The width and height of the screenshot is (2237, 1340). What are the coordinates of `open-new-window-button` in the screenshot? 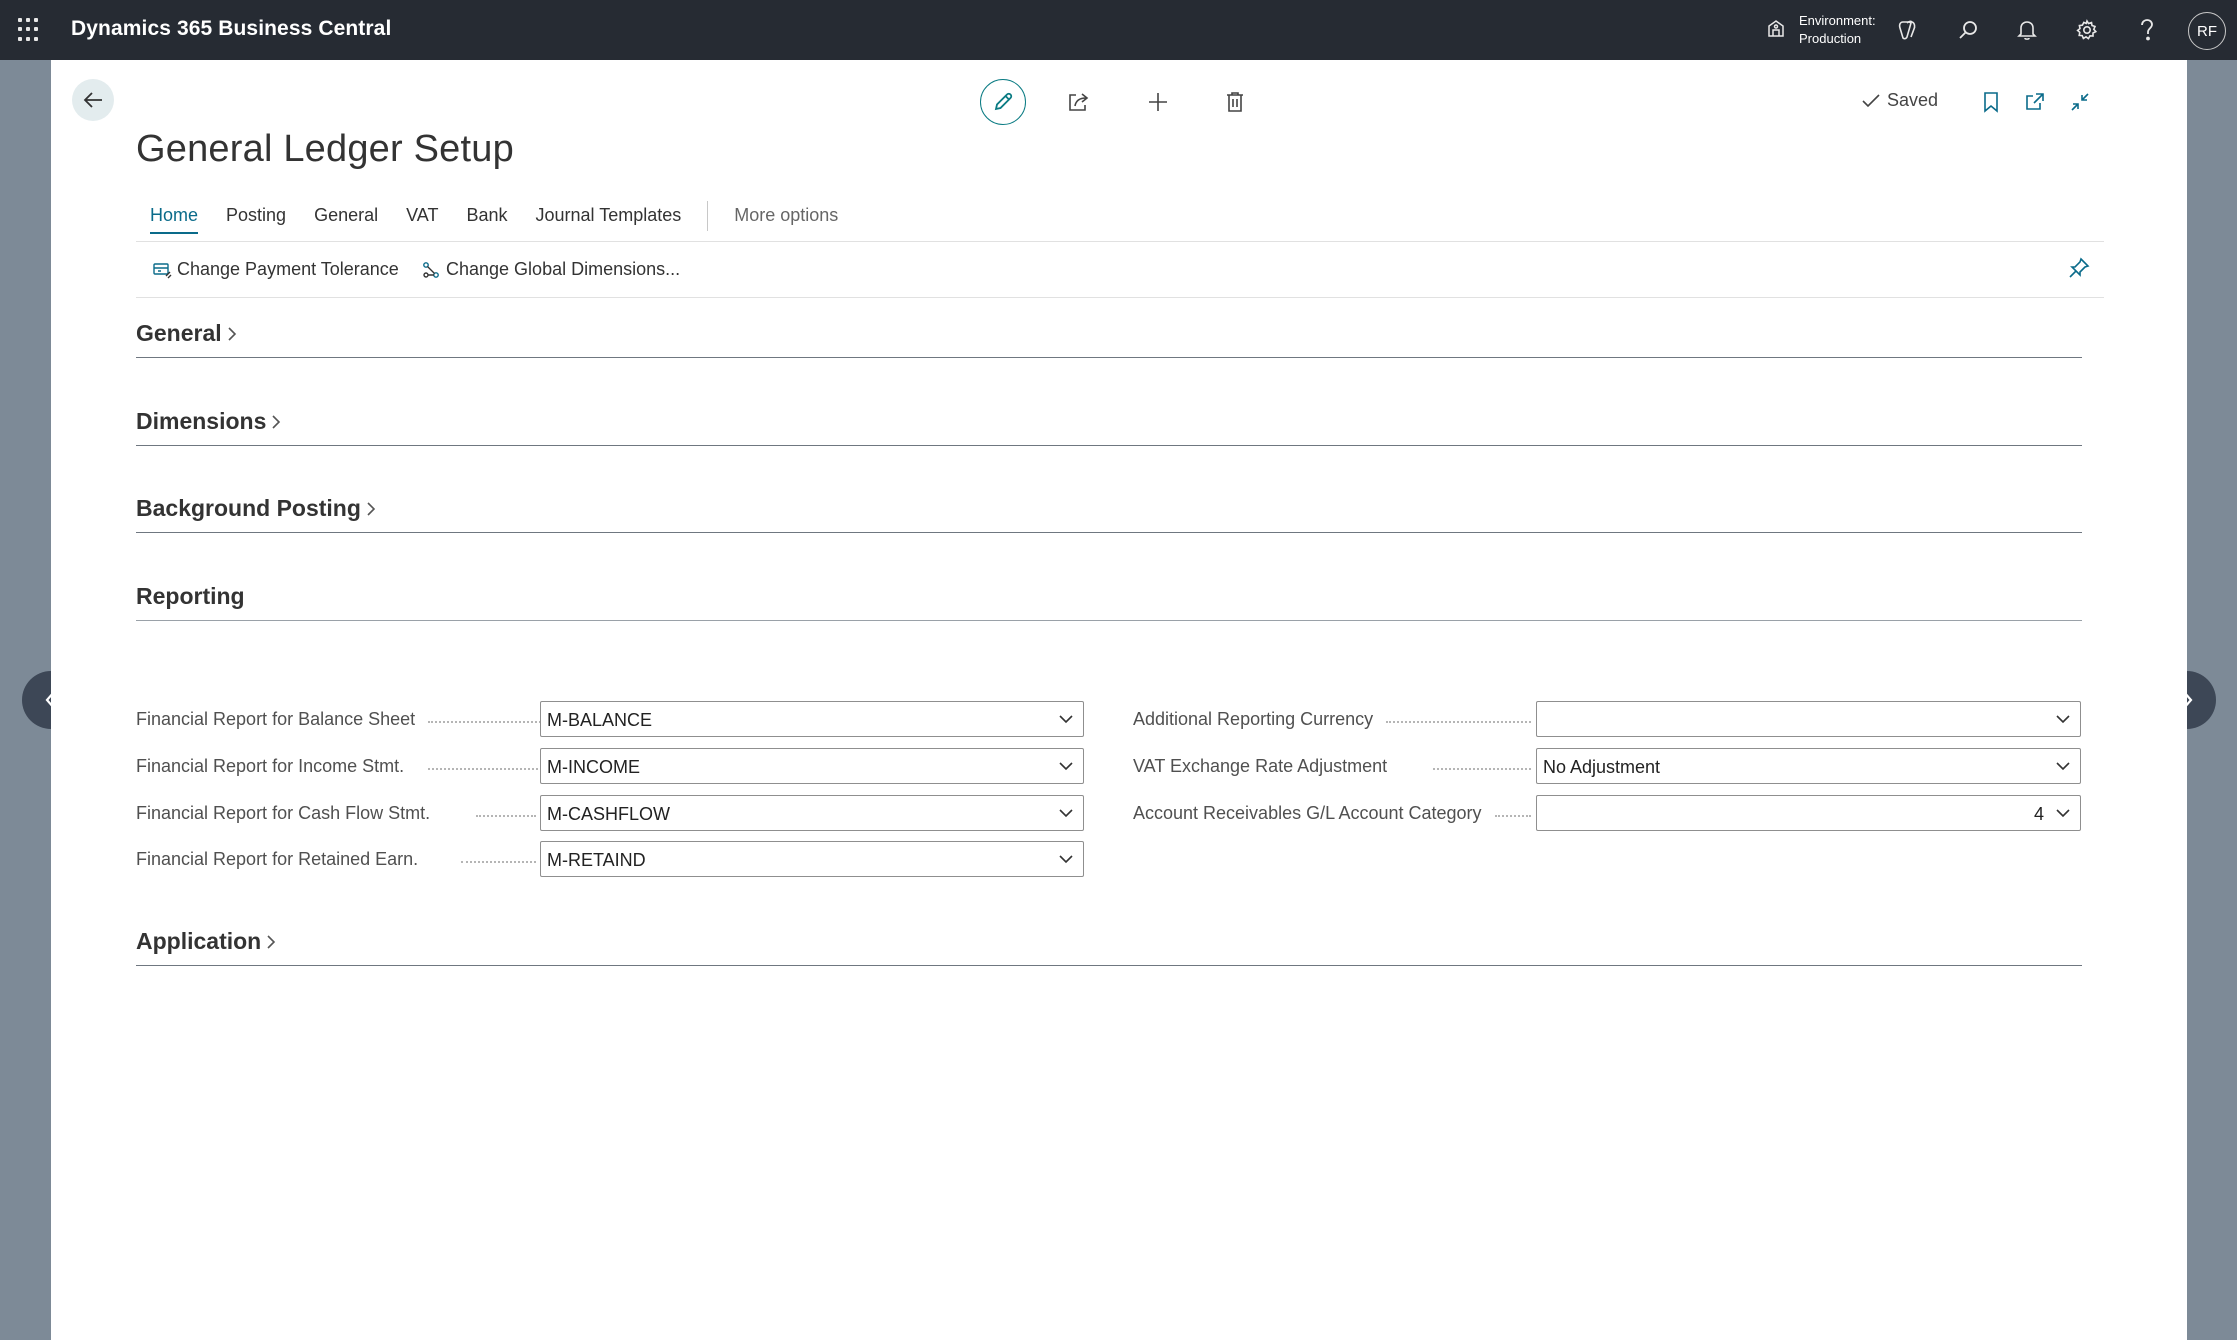 It's located at (2035, 102).